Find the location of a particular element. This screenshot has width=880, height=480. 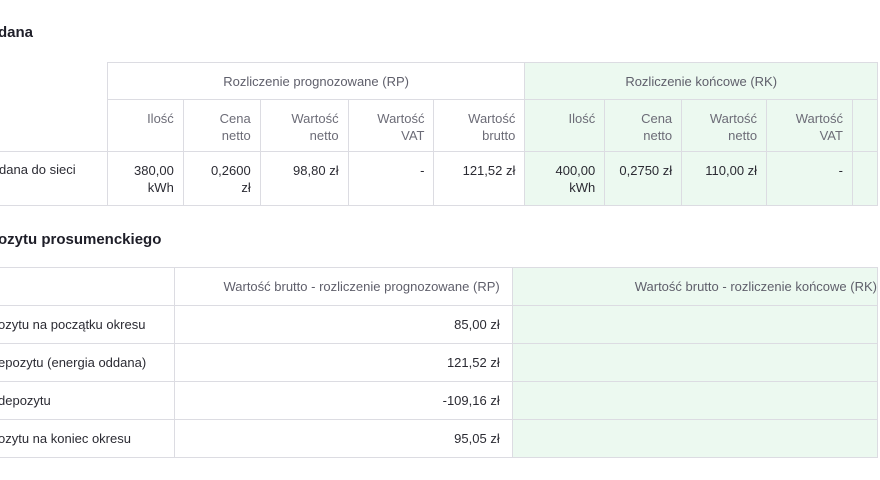

col-header-rk-net-value: Wartość netto is located at coordinates (724, 125).